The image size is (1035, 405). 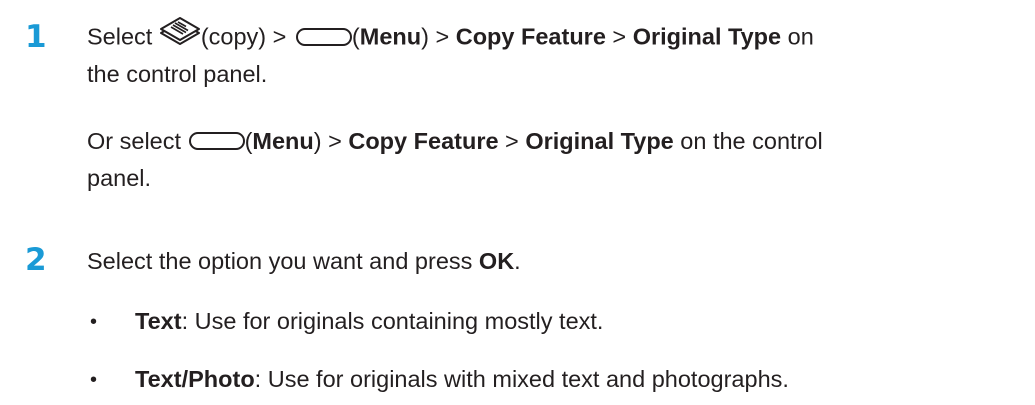 I want to click on step-1-alternative-line-2: panel., so click(x=119, y=178).